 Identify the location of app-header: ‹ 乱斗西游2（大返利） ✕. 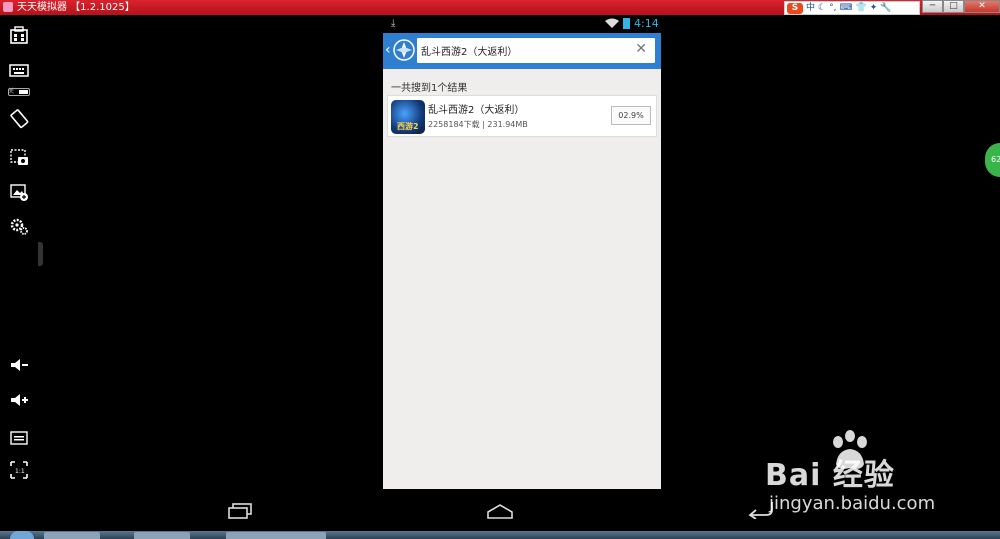
(522, 51).